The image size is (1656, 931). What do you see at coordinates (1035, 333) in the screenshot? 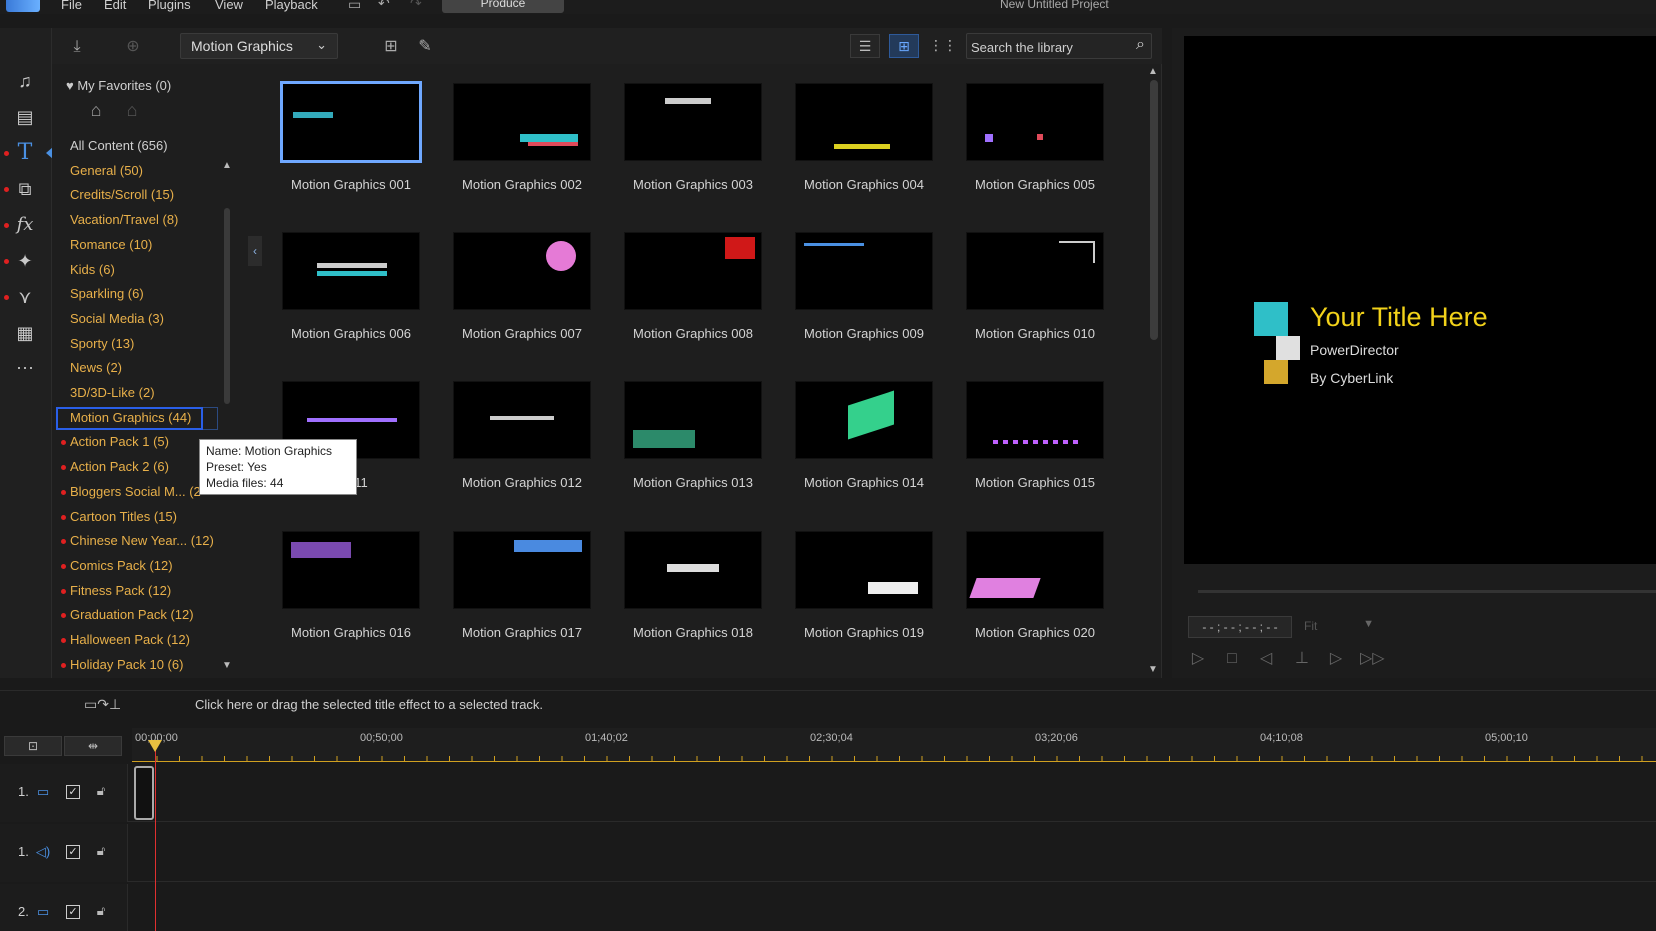
I see `thumbnail-label: Motion Graphics 010` at bounding box center [1035, 333].